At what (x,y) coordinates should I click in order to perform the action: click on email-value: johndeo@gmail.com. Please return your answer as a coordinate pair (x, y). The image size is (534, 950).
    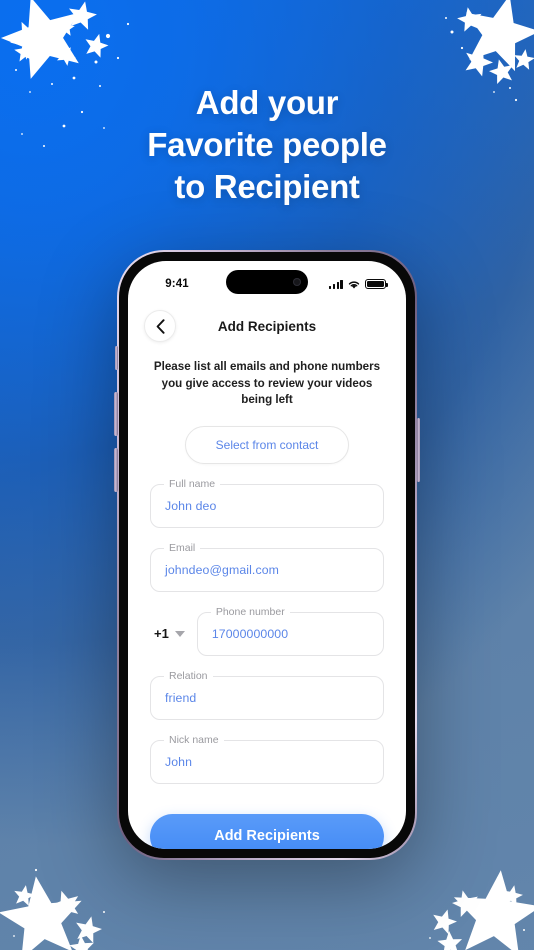
    Looking at the image, I should click on (222, 569).